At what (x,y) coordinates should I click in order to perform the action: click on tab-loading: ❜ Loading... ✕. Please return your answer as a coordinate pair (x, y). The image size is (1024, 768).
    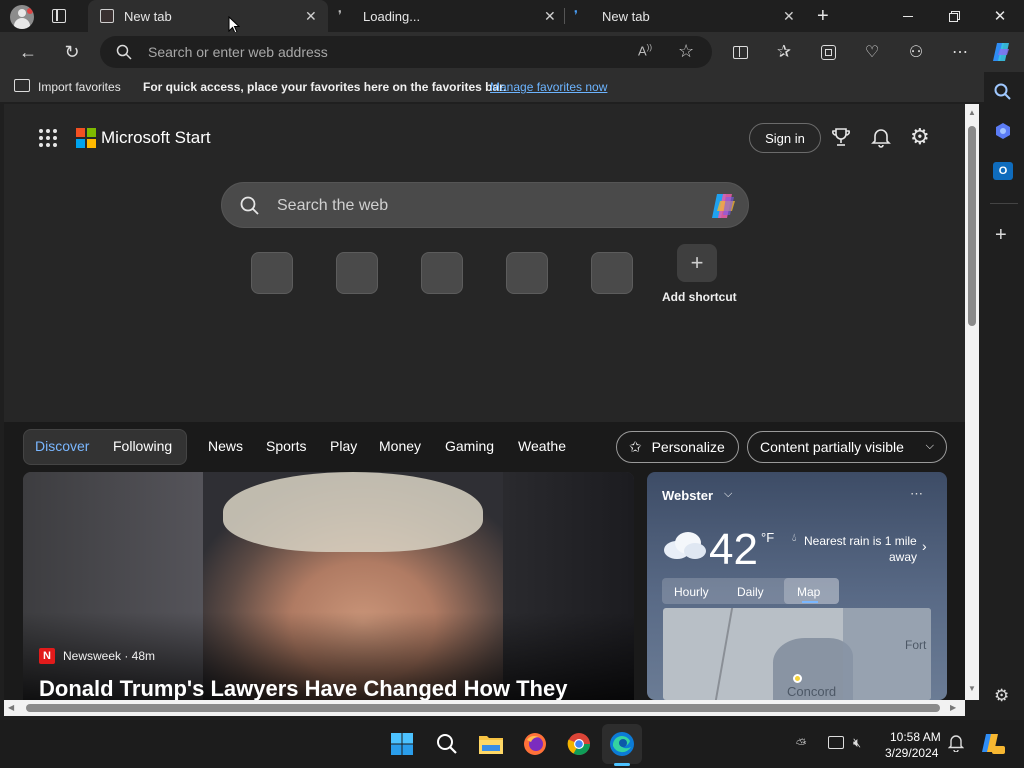
    Looking at the image, I should click on (447, 16).